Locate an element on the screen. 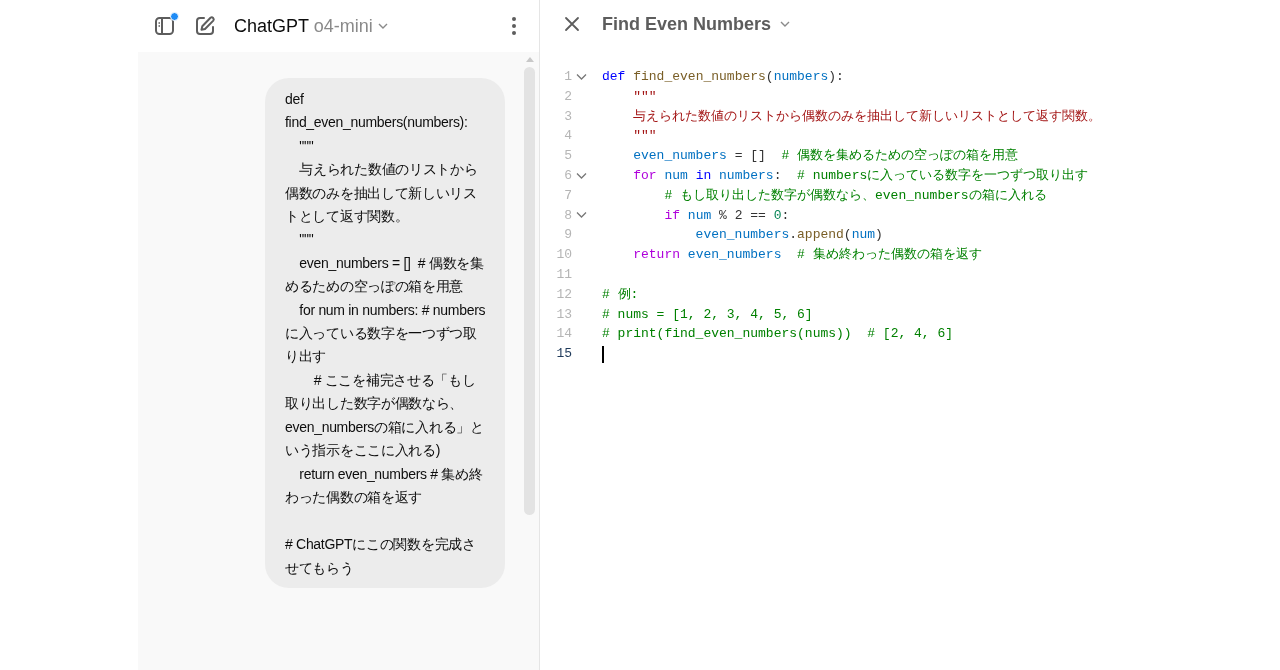 The width and height of the screenshot is (1280, 670). line-number: 11 is located at coordinates (563, 274).